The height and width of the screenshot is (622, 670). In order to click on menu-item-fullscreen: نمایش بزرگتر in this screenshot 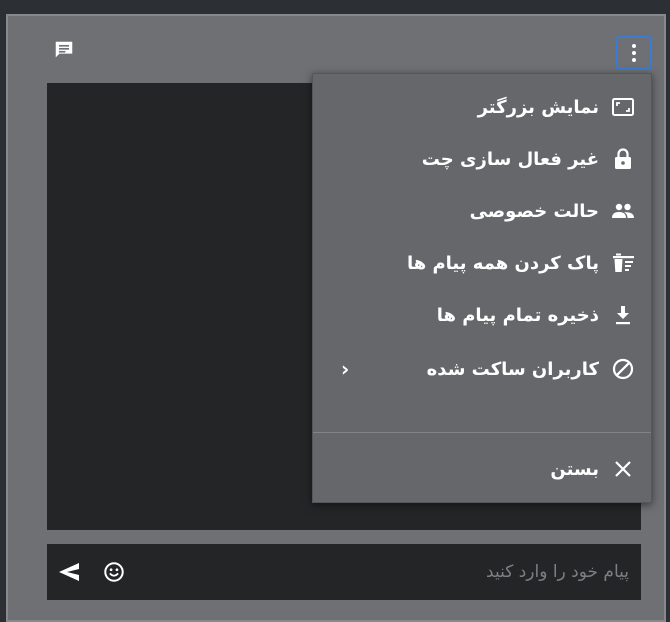, I will do `click(482, 107)`.